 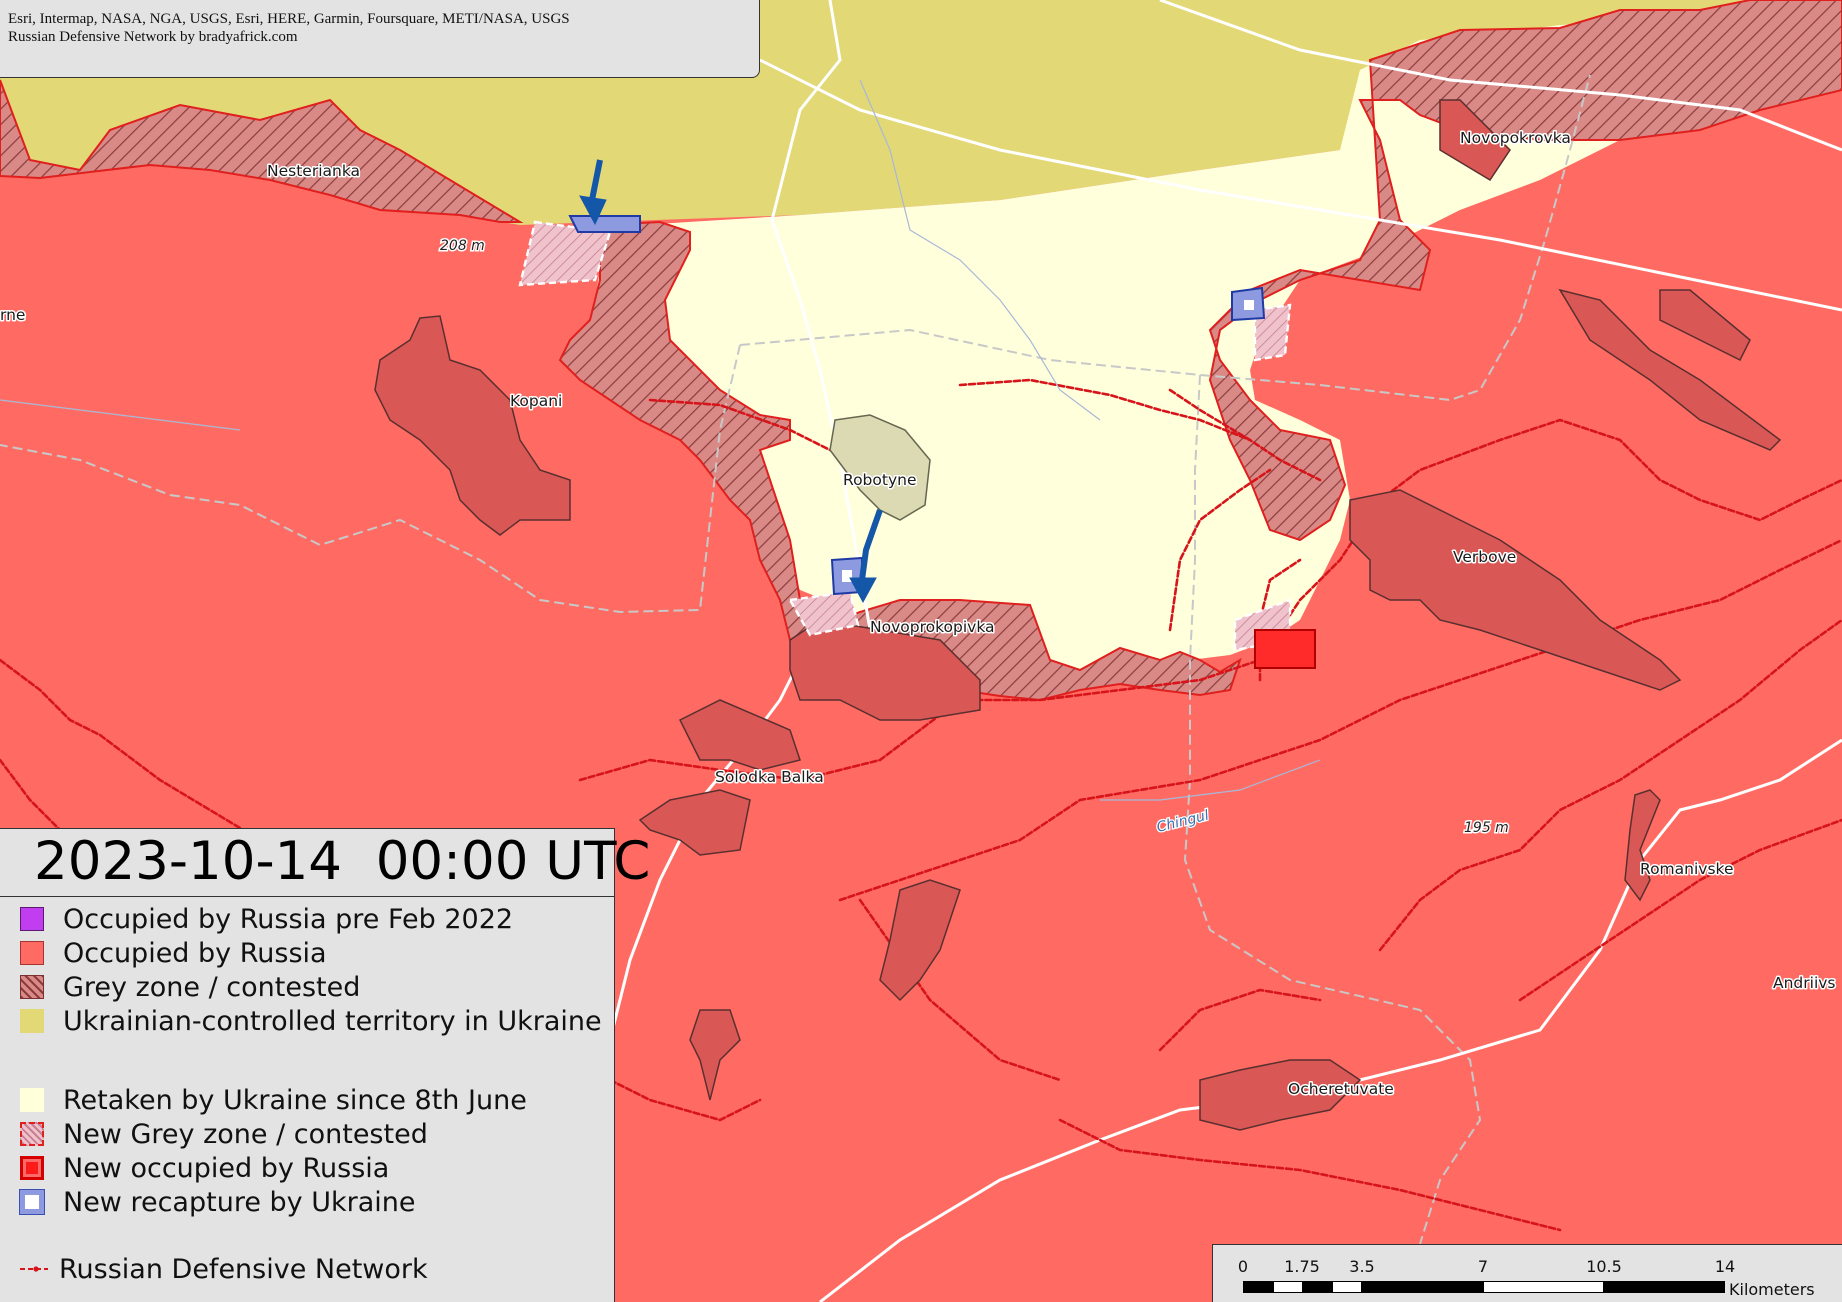 What do you see at coordinates (1687, 869) in the screenshot?
I see `label-romanivske: Romanivske` at bounding box center [1687, 869].